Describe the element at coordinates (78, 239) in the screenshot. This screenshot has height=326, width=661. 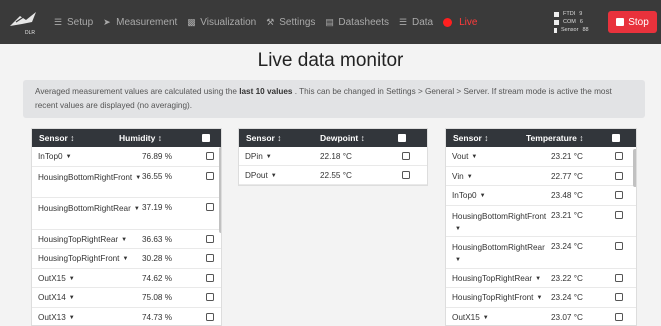
I see `sensor-name: HousingTopRightRear` at that location.